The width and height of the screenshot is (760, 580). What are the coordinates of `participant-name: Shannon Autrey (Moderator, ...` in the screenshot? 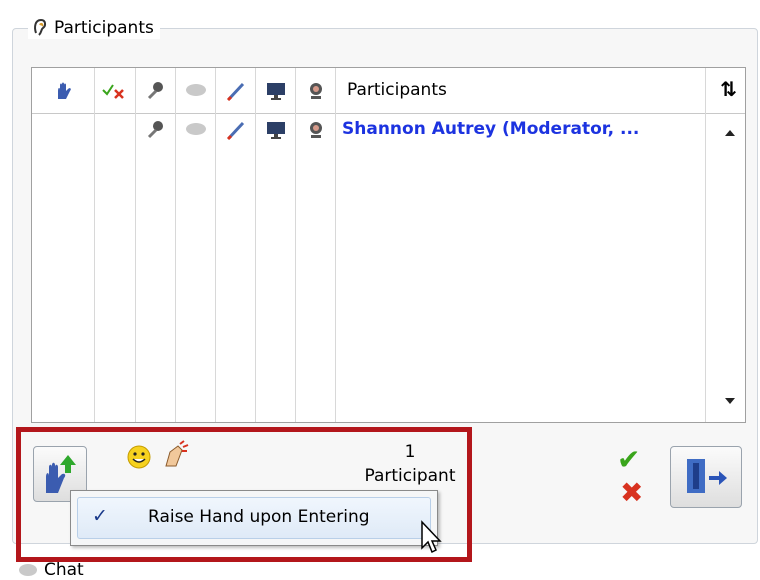 It's located at (490, 129).